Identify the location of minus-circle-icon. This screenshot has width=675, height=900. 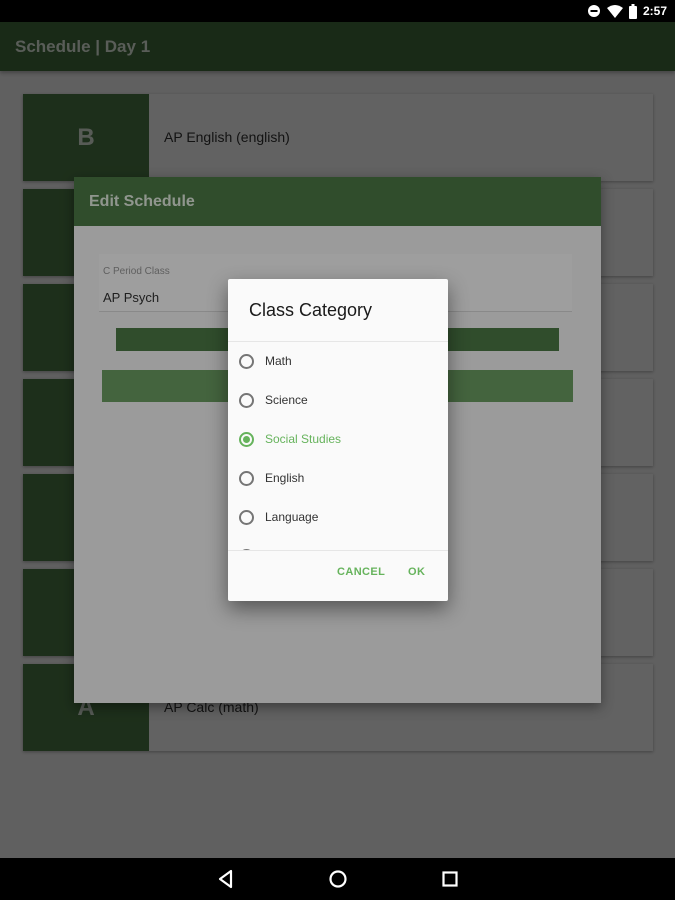
(593, 11).